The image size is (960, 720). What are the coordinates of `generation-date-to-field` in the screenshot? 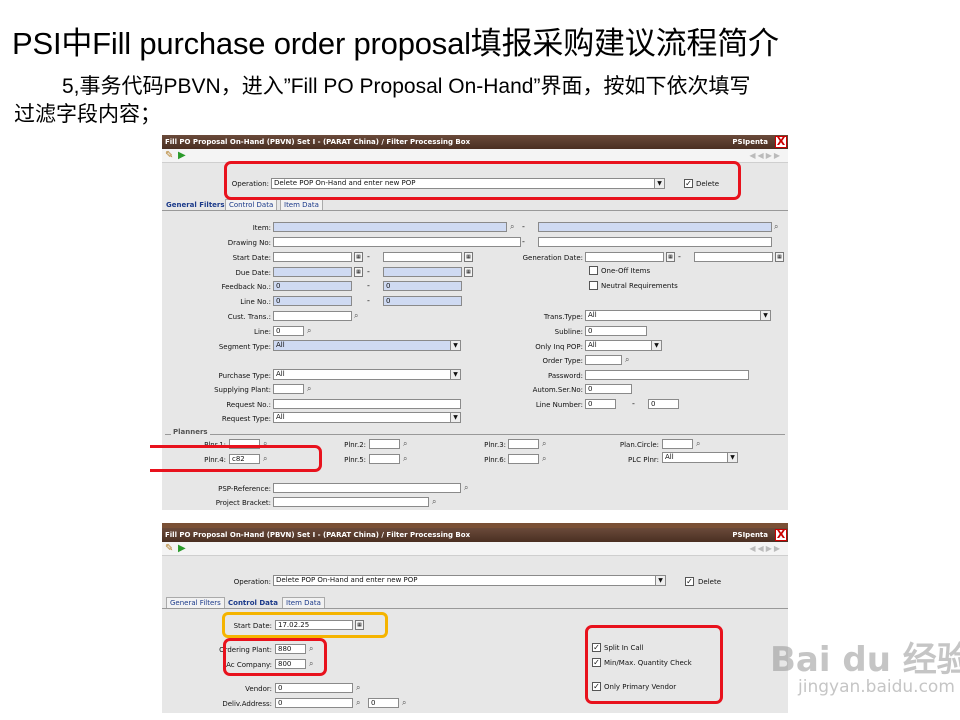 It's located at (733, 257).